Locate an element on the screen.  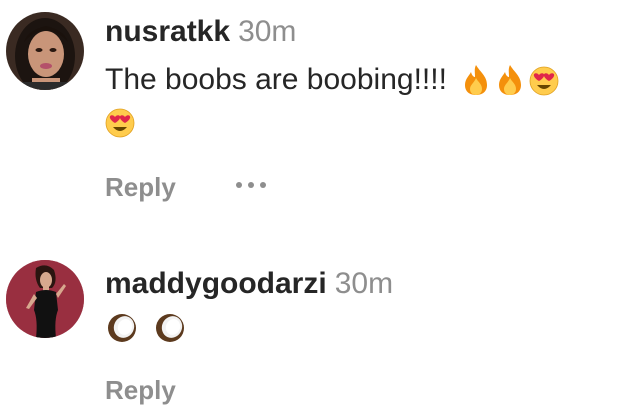
comment-text-line: The boobs are boobing!!!! is located at coordinates (334, 80).